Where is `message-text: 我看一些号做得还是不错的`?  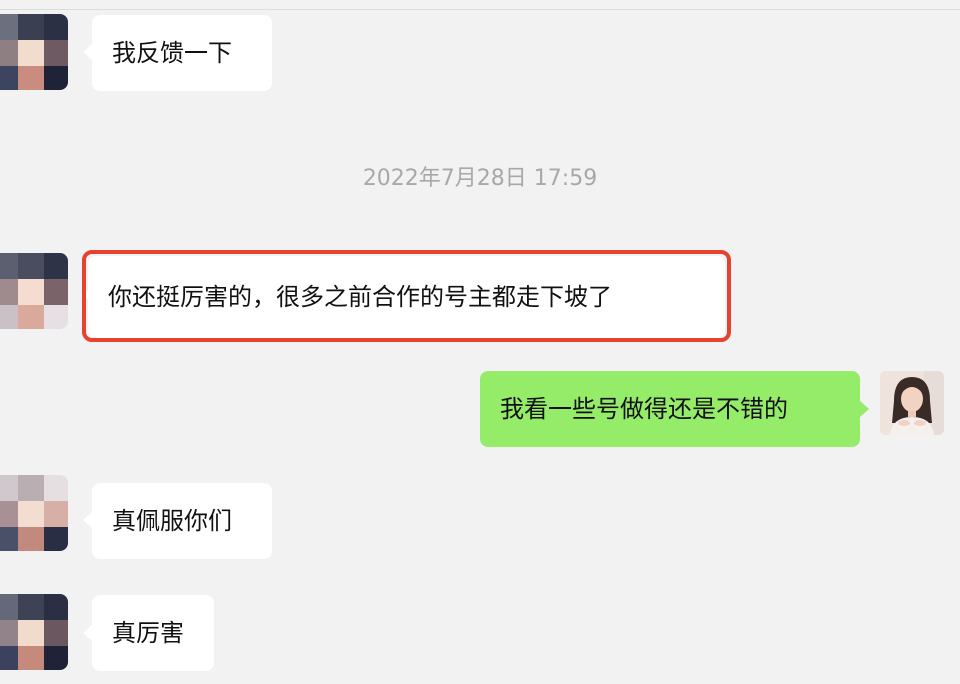 message-text: 我看一些号做得还是不错的 is located at coordinates (644, 409).